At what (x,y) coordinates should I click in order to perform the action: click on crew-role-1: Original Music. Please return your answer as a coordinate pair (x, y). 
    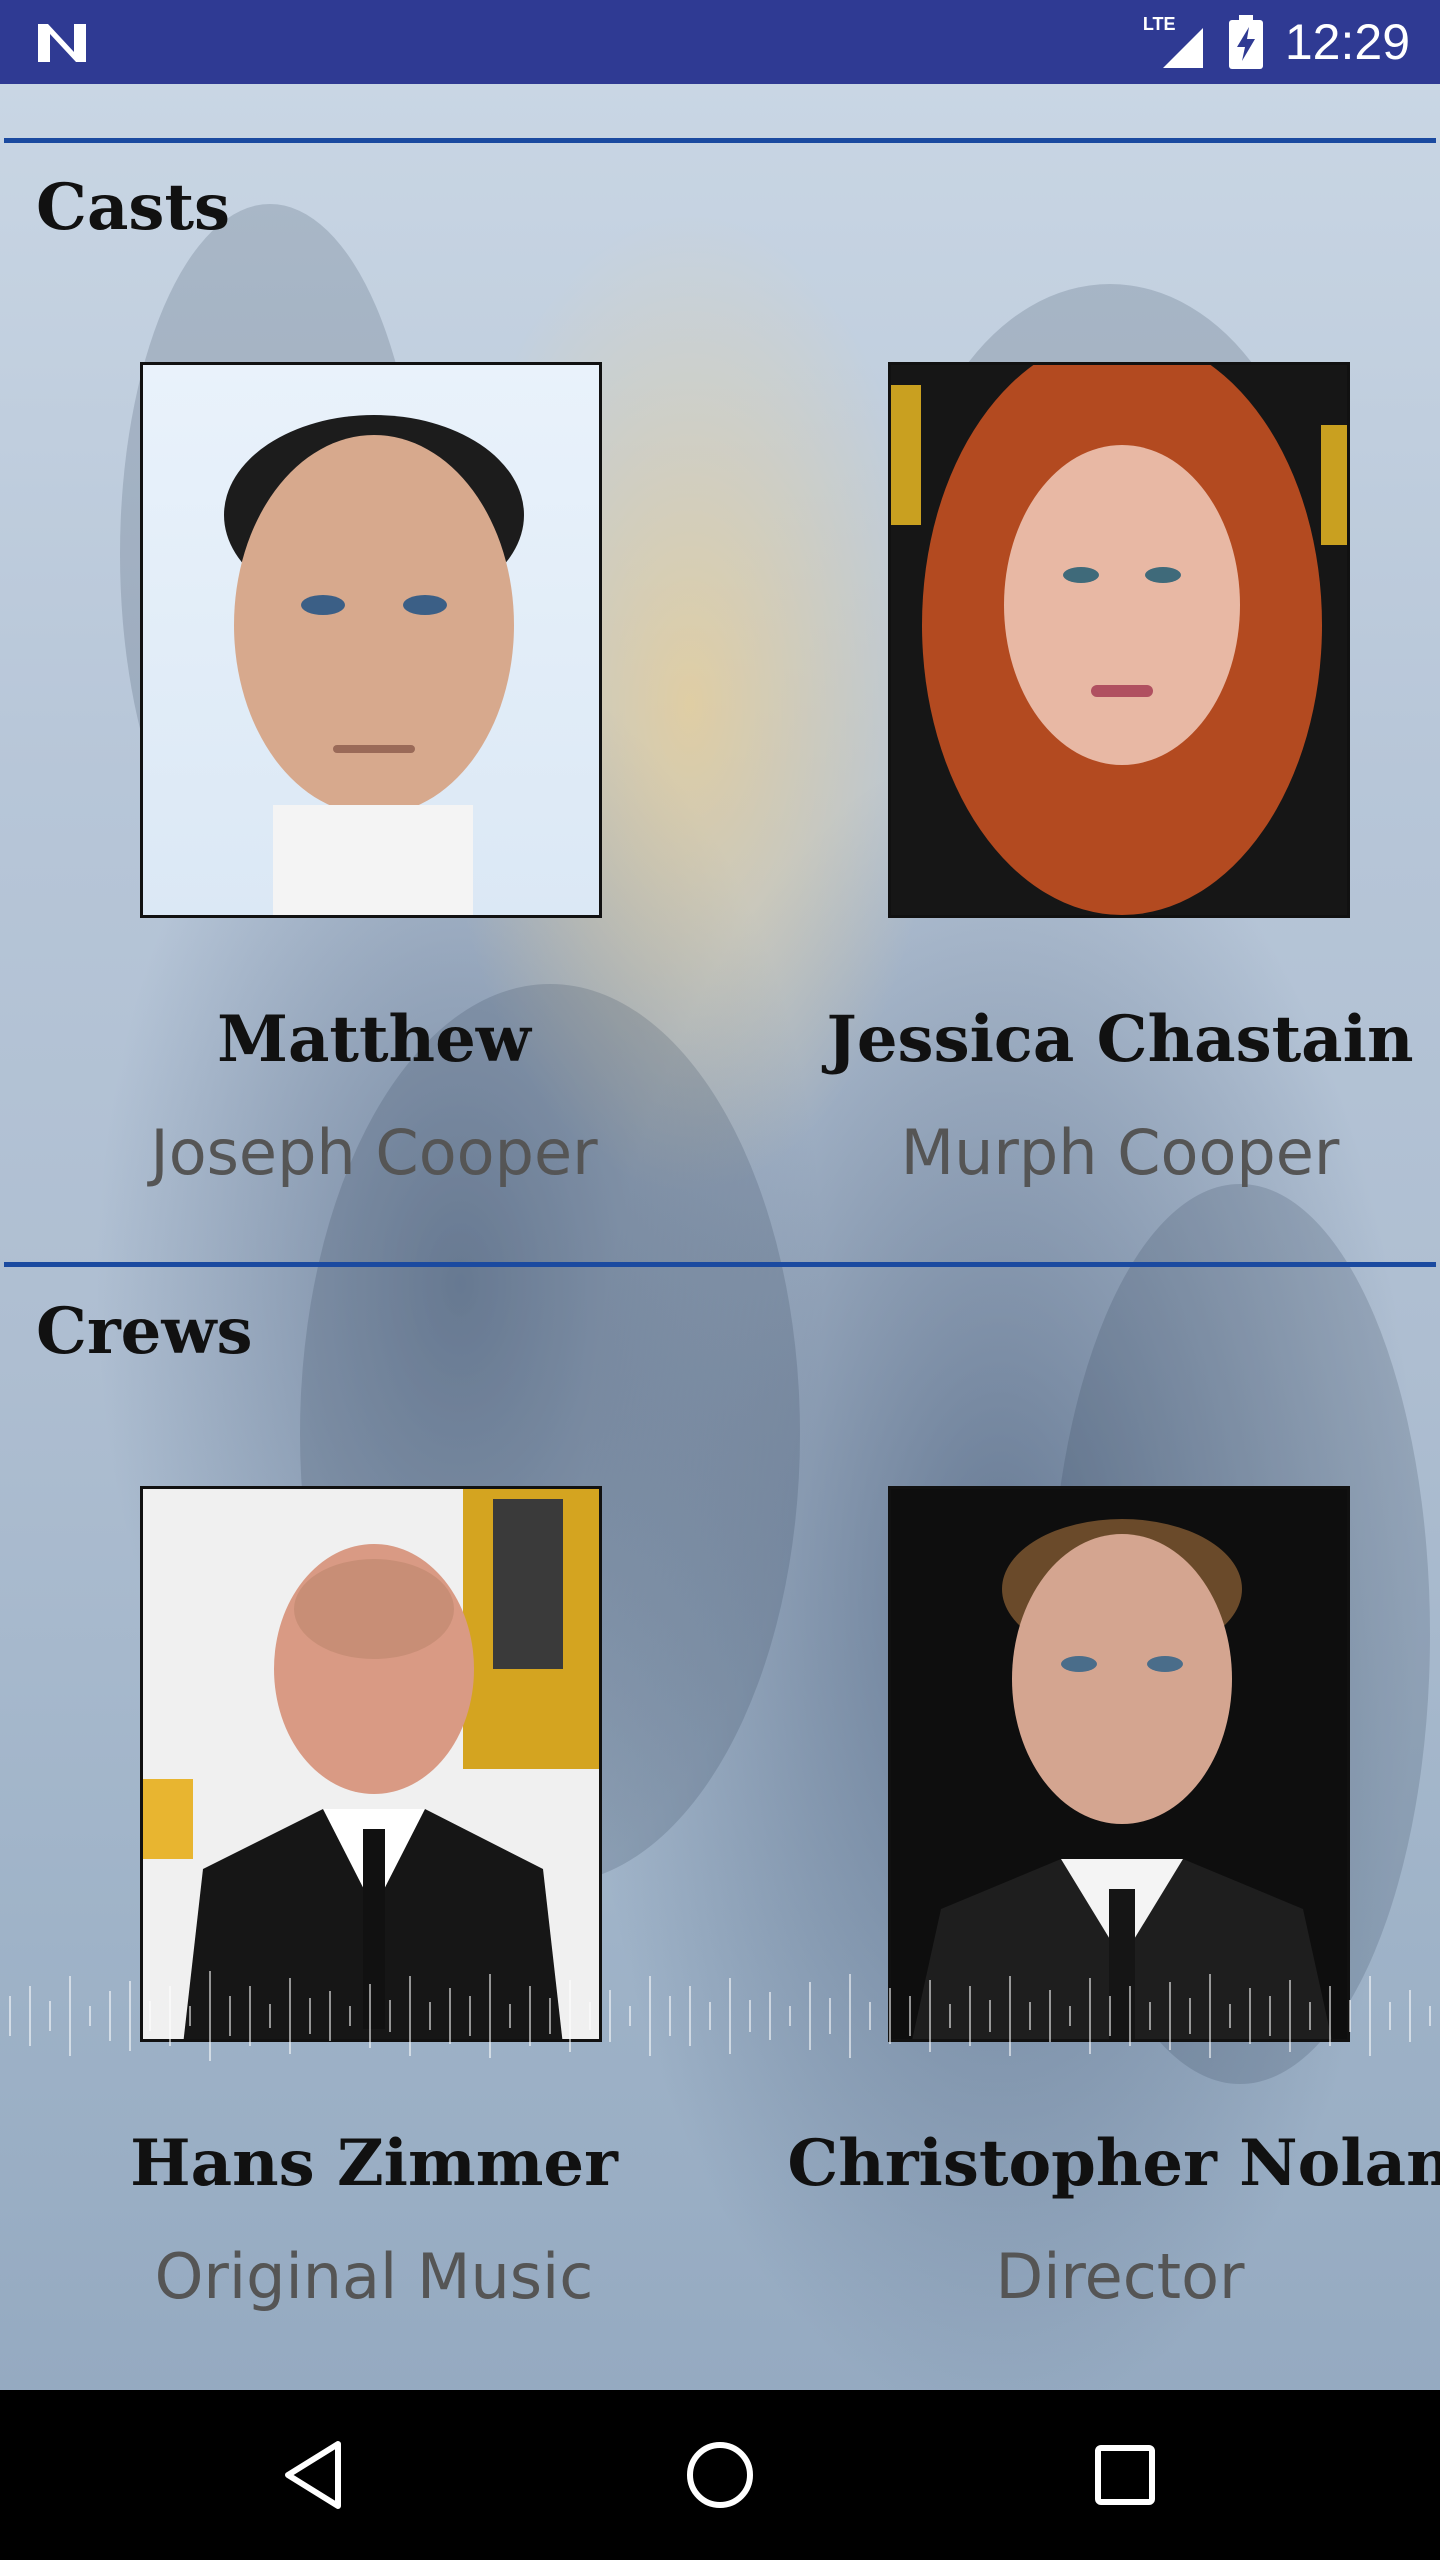
    Looking at the image, I should click on (374, 2276).